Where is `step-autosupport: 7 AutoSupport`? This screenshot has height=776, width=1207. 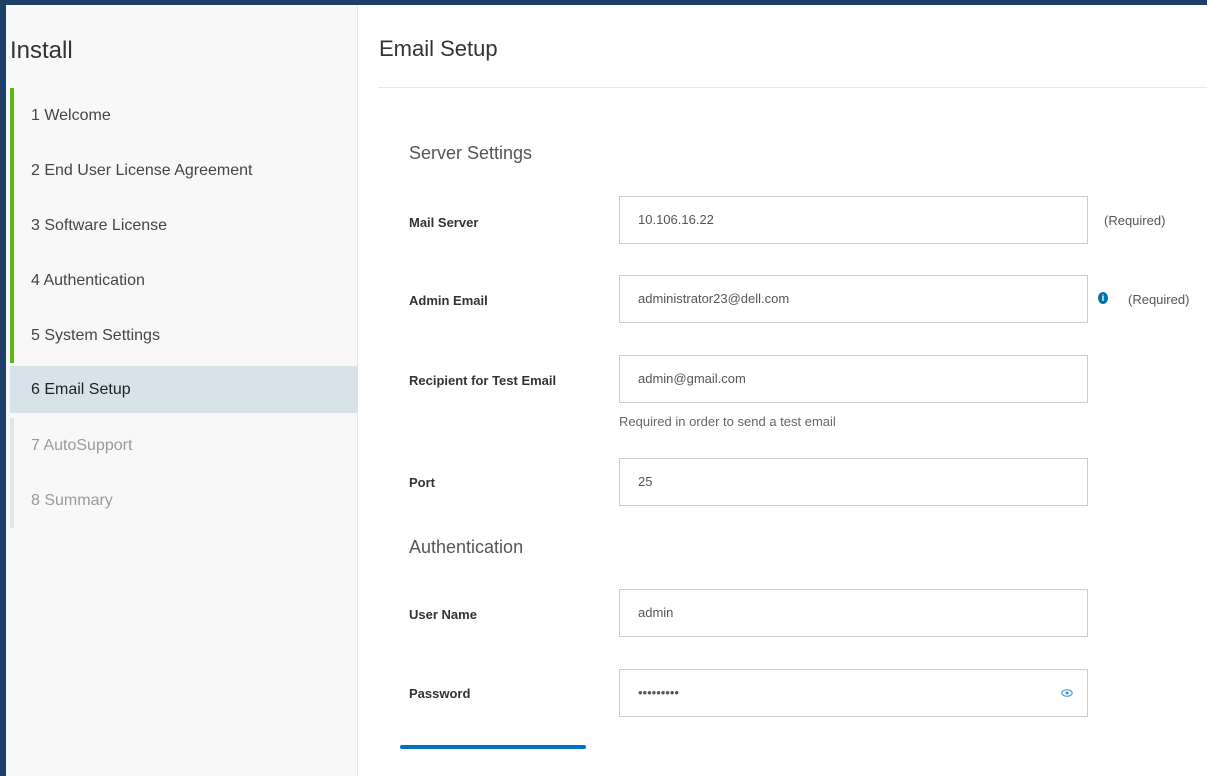 step-autosupport: 7 AutoSupport is located at coordinates (184, 445).